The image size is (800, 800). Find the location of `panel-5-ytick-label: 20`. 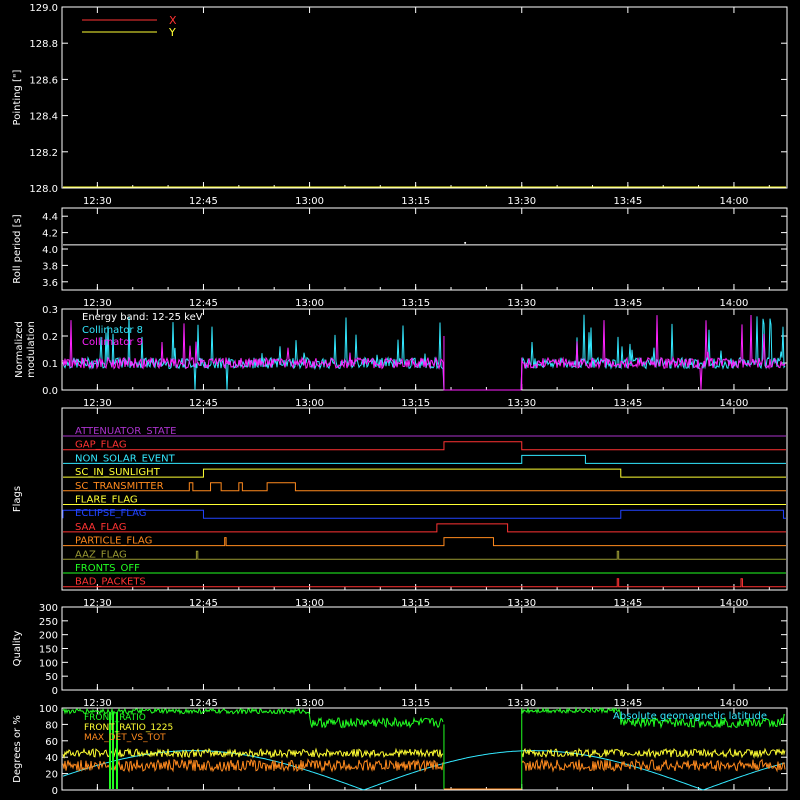

panel-5-ytick-label: 20 is located at coordinates (51, 775).